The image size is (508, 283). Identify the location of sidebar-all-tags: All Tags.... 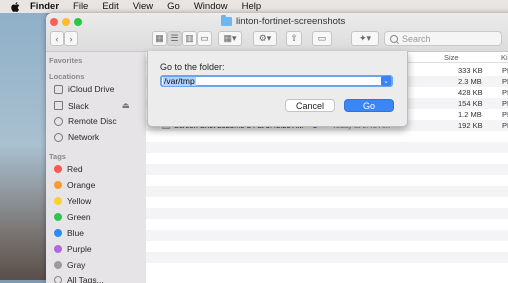
(79, 279).